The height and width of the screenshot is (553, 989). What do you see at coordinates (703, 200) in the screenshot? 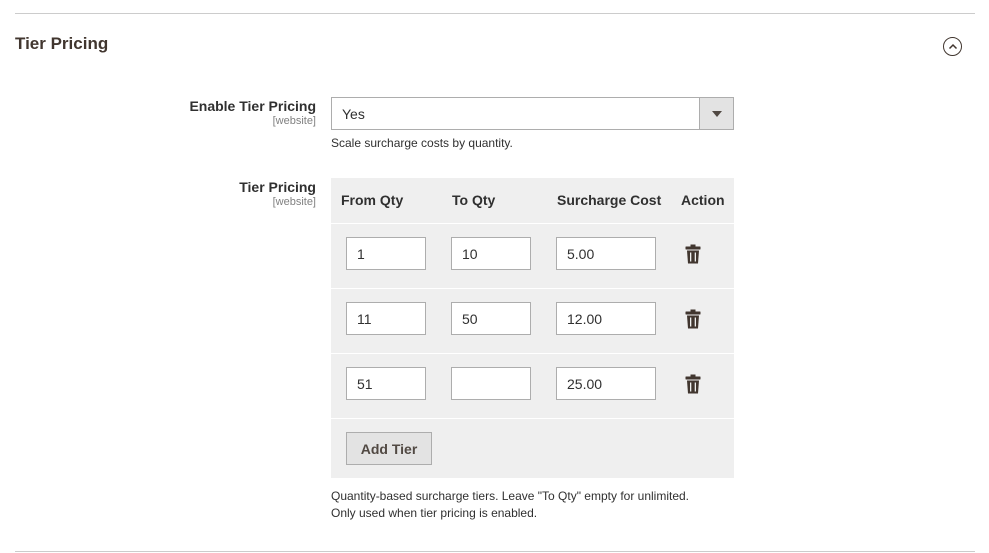
I see `column-header-action: Action` at bounding box center [703, 200].